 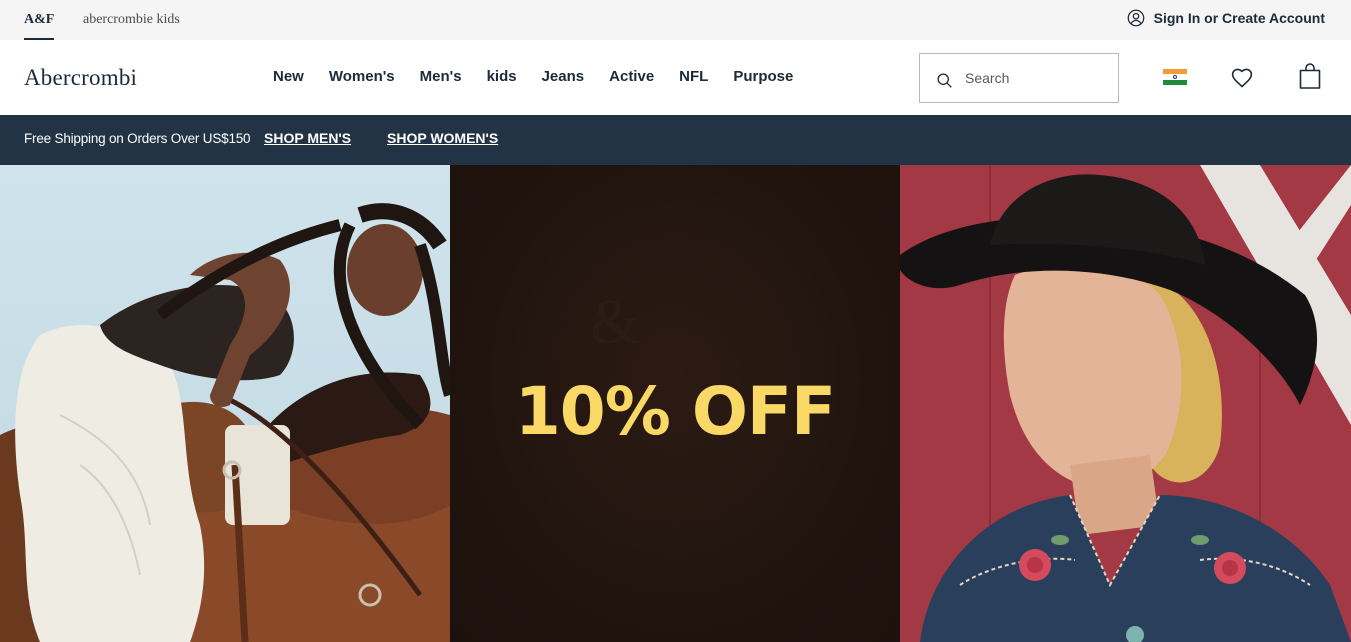 I want to click on nav-item-mens: Men's, so click(x=441, y=76).